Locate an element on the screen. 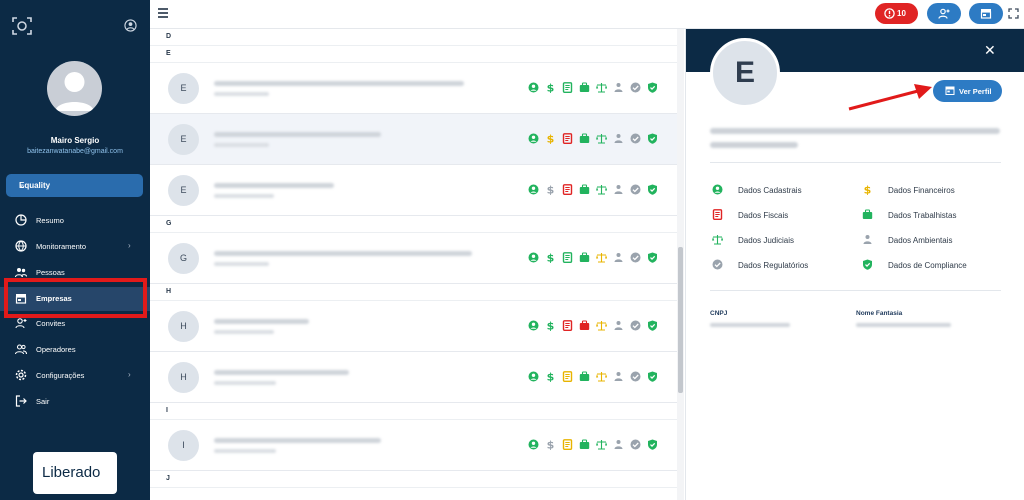 This screenshot has height=500, width=1024. close-icon: ✕ is located at coordinates (990, 50).